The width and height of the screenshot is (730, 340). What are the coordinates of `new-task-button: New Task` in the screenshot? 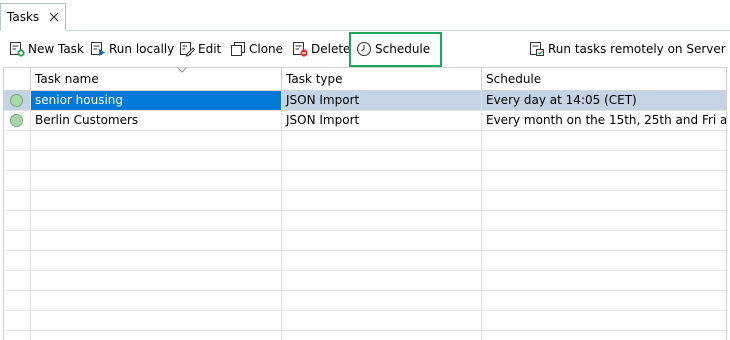 It's located at (46, 49).